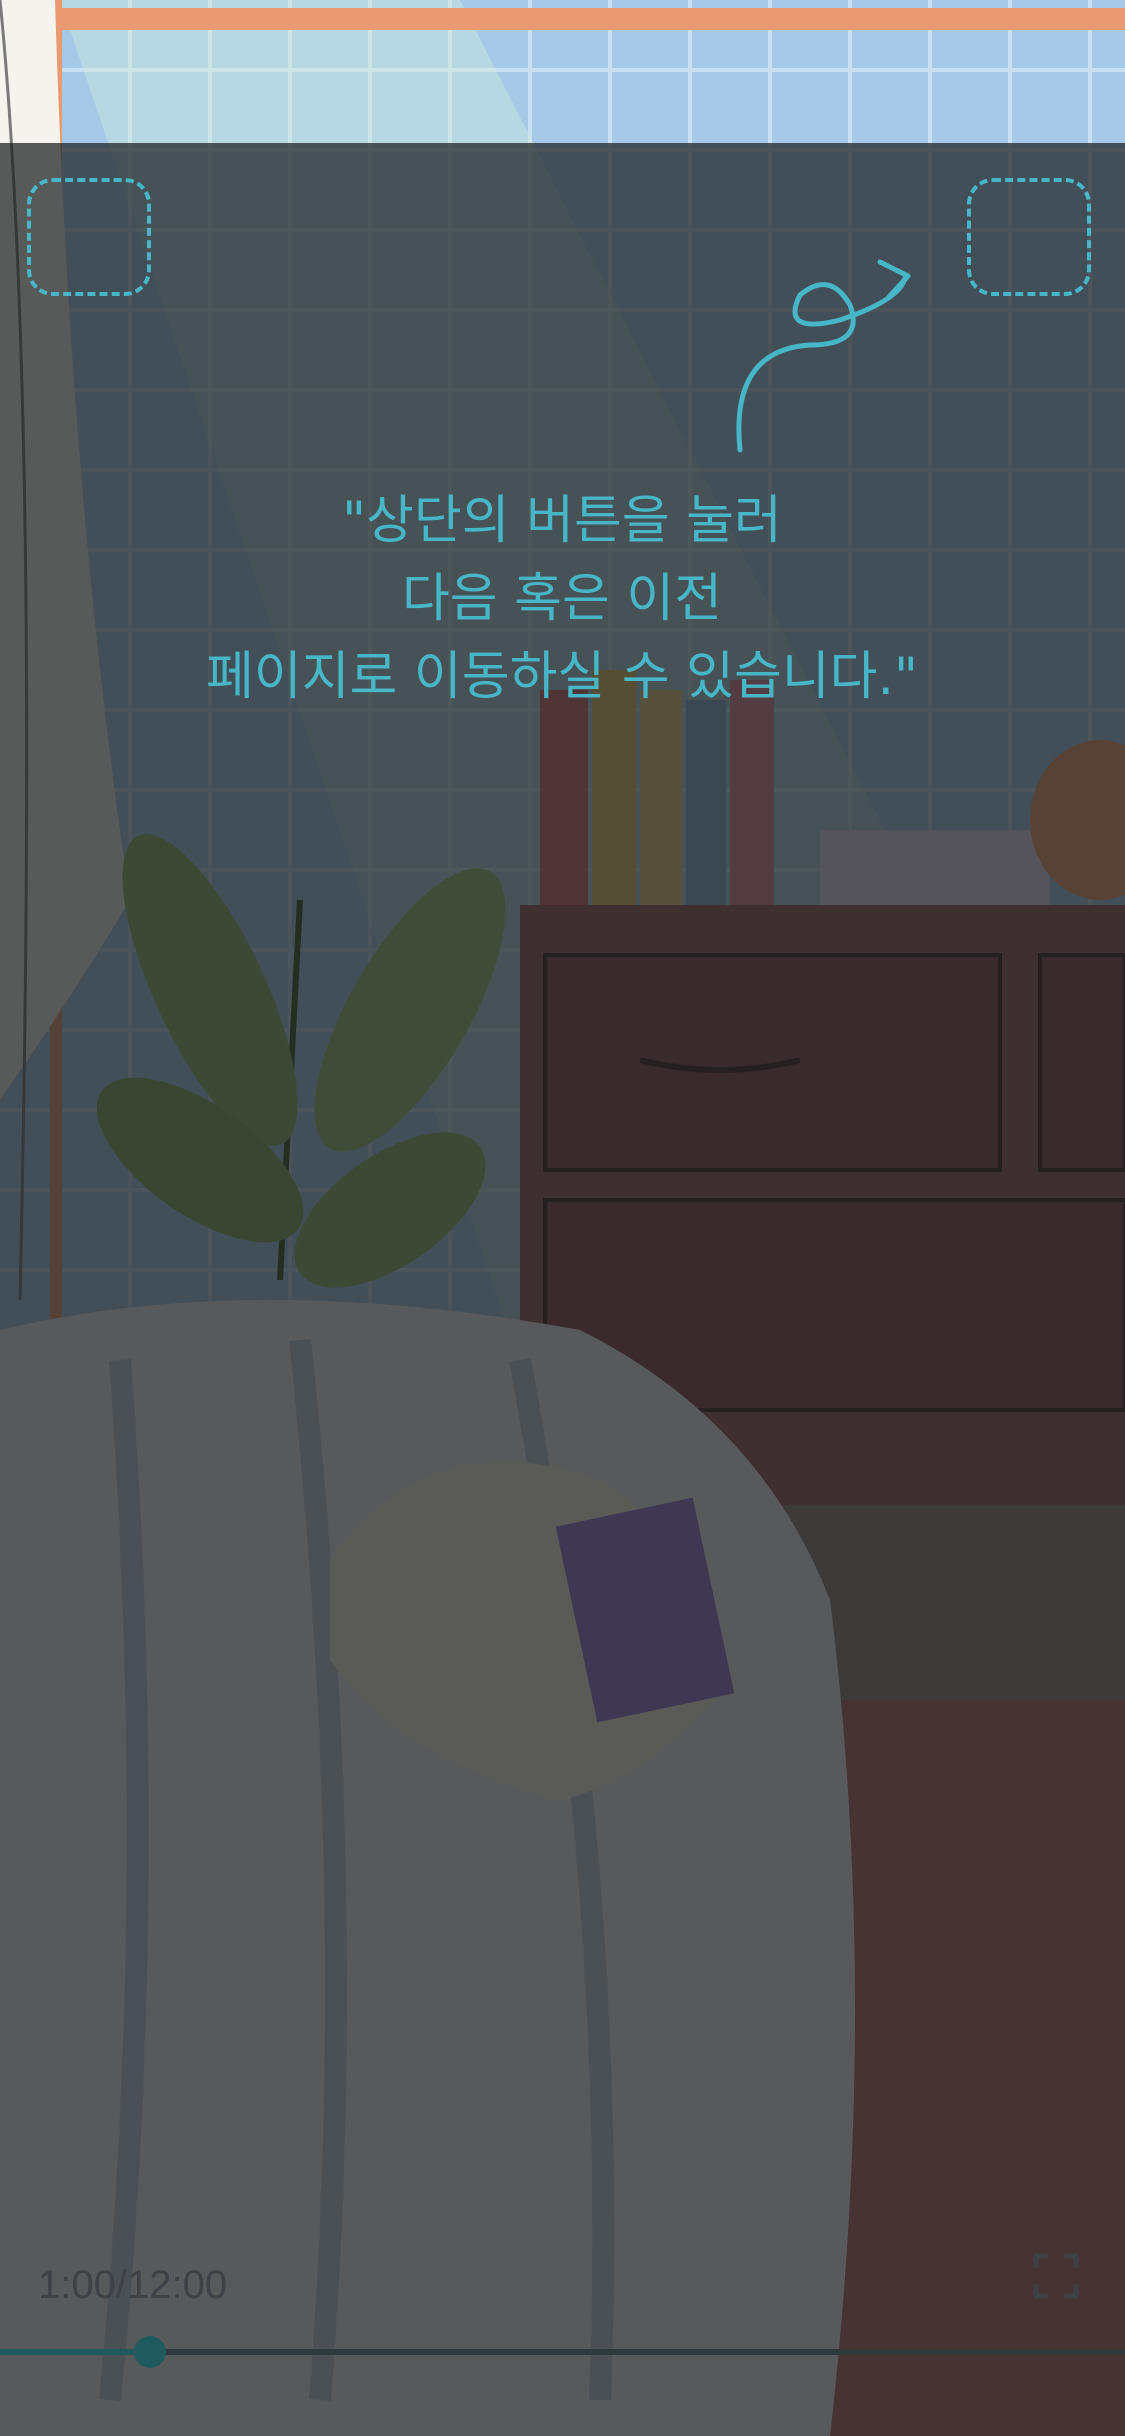 This screenshot has height=2436, width=1125. What do you see at coordinates (89, 237) in the screenshot?
I see `prev-page-hint-button` at bounding box center [89, 237].